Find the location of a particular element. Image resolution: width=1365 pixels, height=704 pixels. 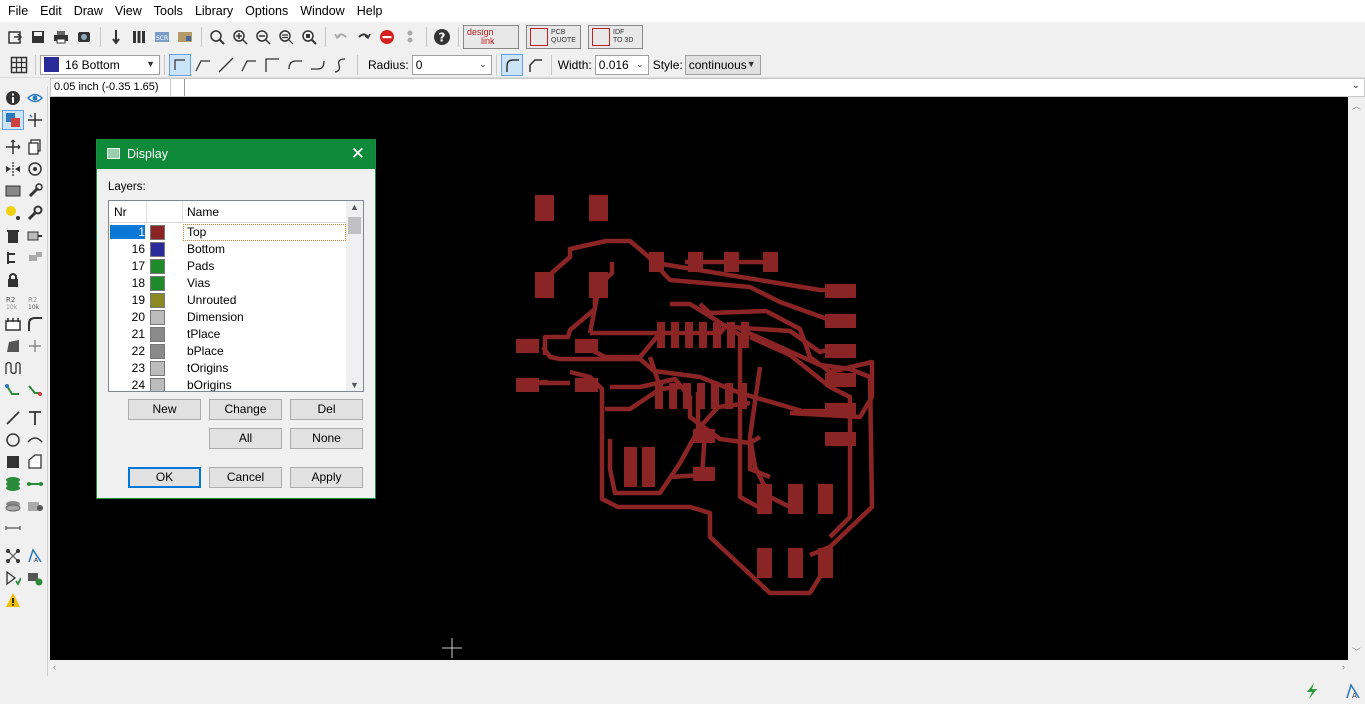

zoom-redraw-icon is located at coordinates (286, 37).